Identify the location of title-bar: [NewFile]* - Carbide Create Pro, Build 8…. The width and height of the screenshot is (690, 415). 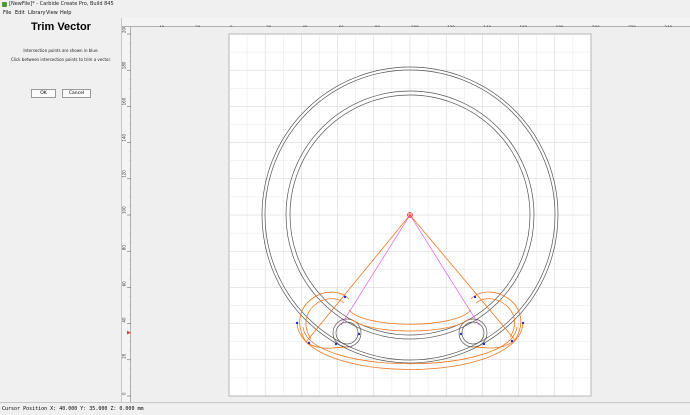
(345, 4).